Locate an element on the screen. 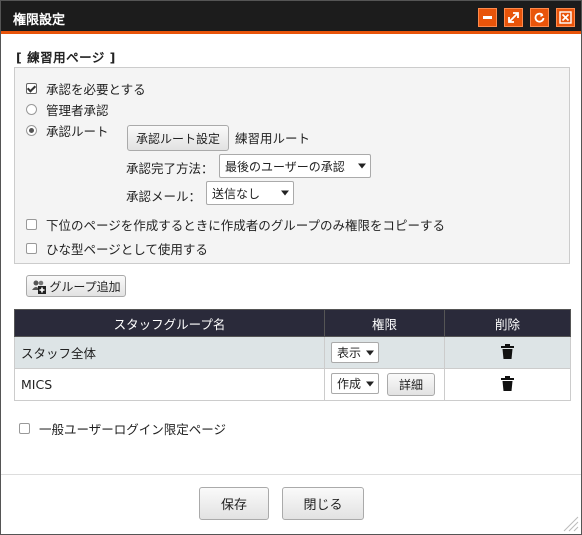 The image size is (582, 535). refresh-button is located at coordinates (539, 17).